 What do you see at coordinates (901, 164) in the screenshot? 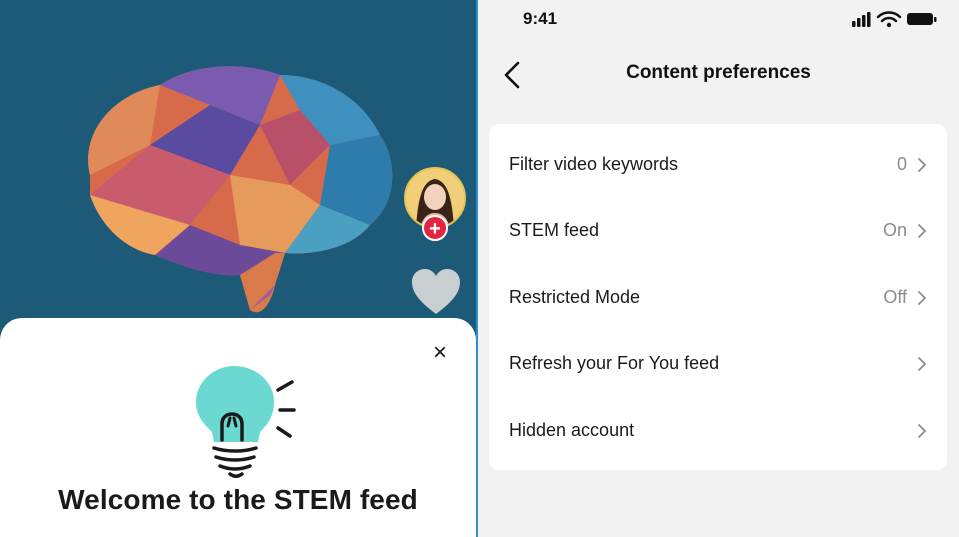
I see `row-value: 0` at bounding box center [901, 164].